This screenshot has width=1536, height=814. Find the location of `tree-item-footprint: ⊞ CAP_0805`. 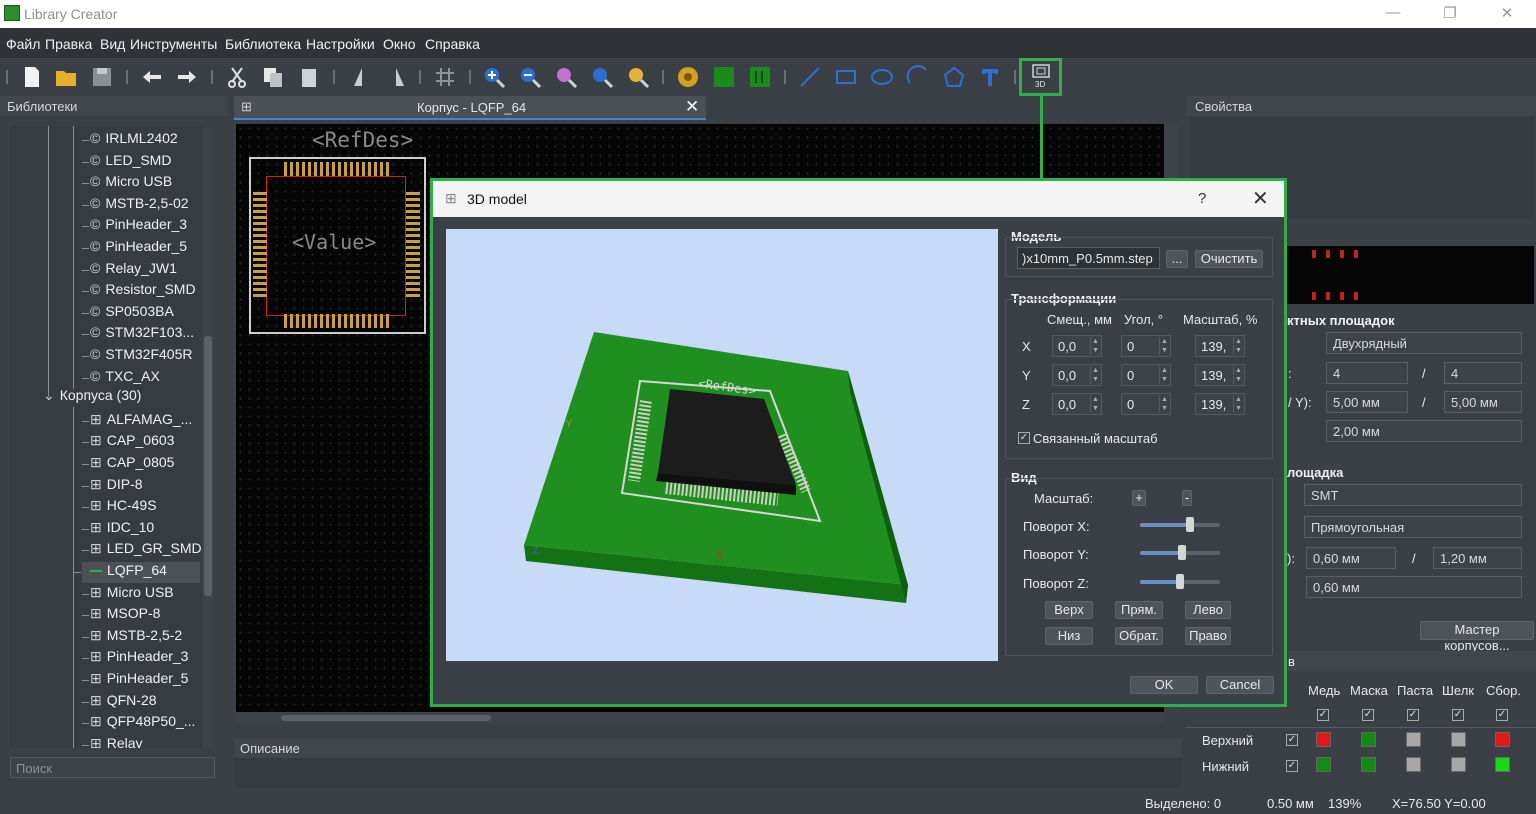

tree-item-footprint: ⊞ CAP_0805 is located at coordinates (128, 464).